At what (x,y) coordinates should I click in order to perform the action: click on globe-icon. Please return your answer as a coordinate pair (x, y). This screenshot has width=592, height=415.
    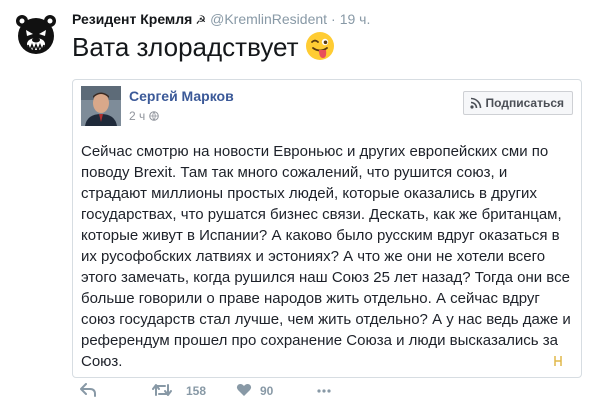
    Looking at the image, I should click on (154, 116).